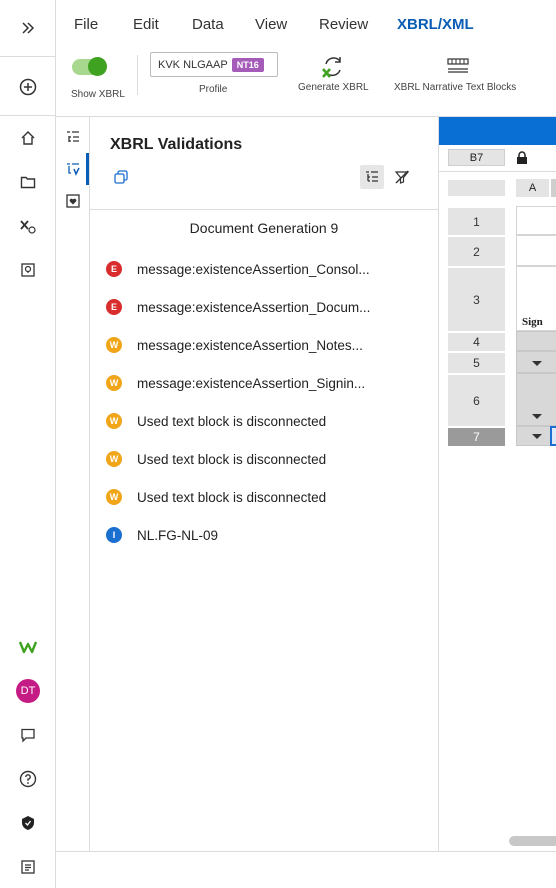 Image resolution: width=556 pixels, height=888 pixels. Describe the element at coordinates (497, 131) in the screenshot. I see `sheet-header-bar` at that location.